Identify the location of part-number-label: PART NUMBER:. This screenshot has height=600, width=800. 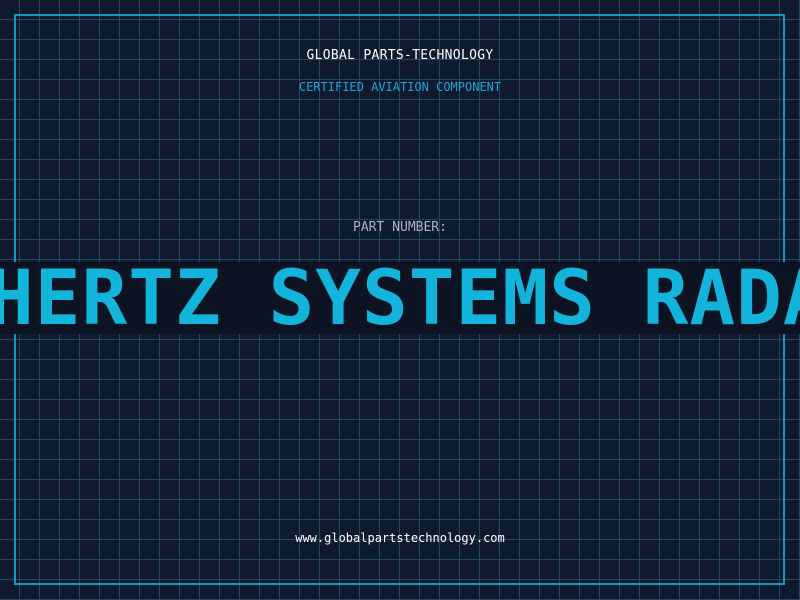
(400, 227).